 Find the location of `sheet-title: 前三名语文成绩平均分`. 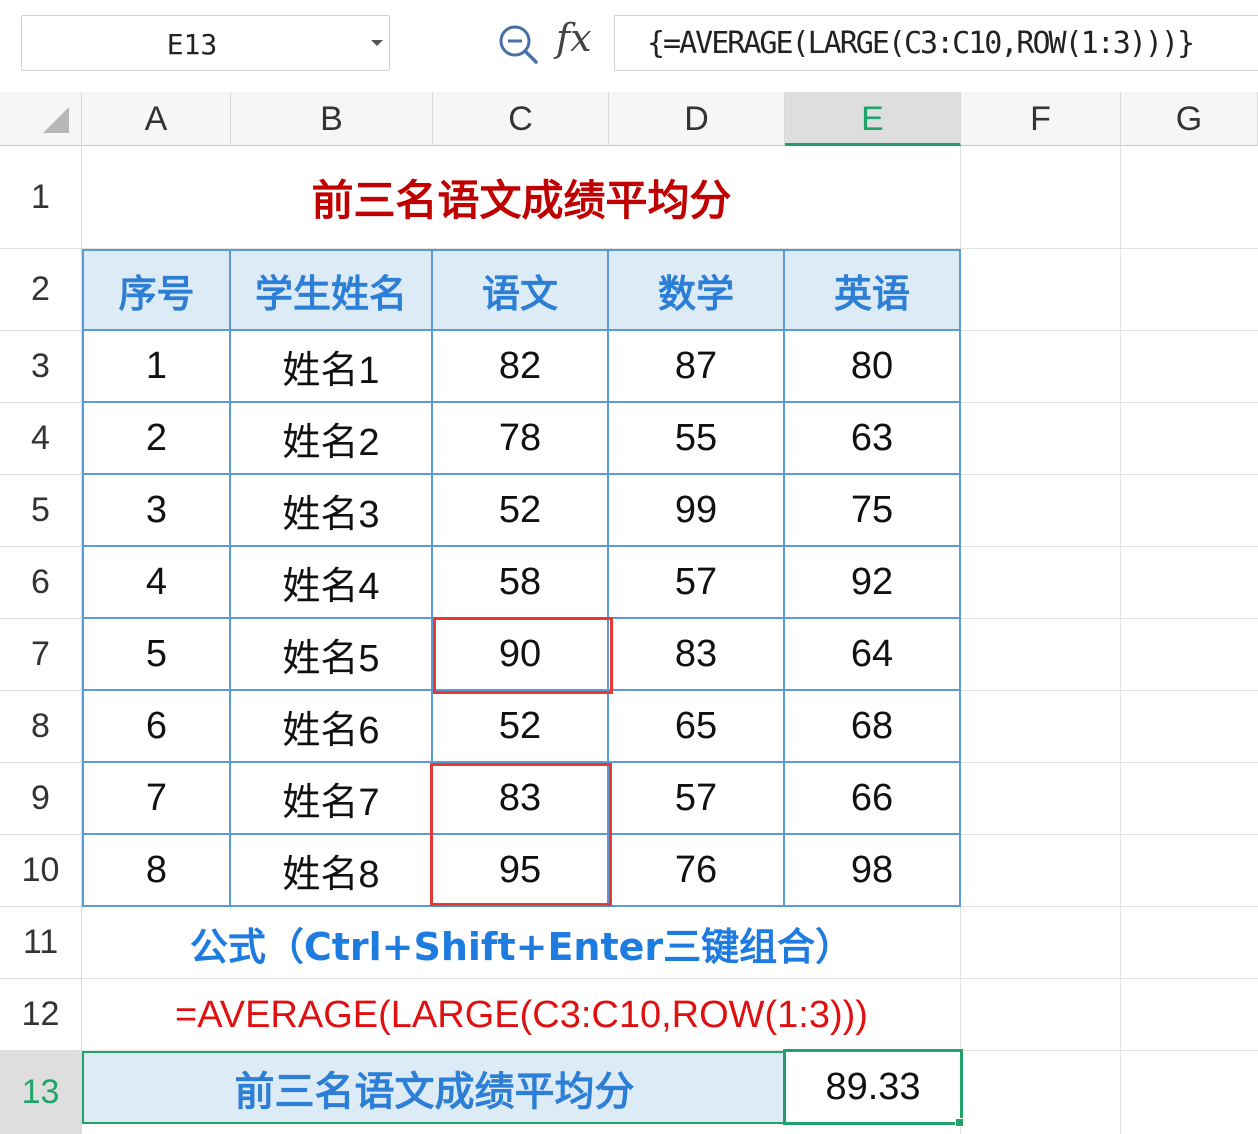

sheet-title: 前三名语文成绩平均分 is located at coordinates (521, 197).